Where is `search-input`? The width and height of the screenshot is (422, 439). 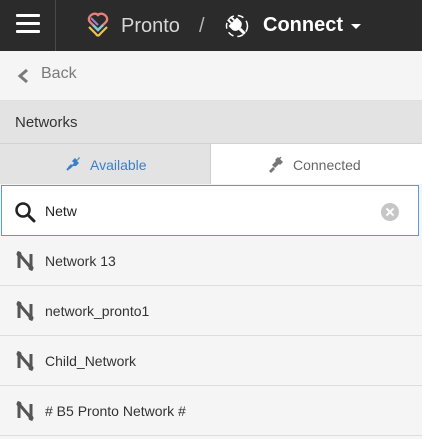 search-input is located at coordinates (205, 211).